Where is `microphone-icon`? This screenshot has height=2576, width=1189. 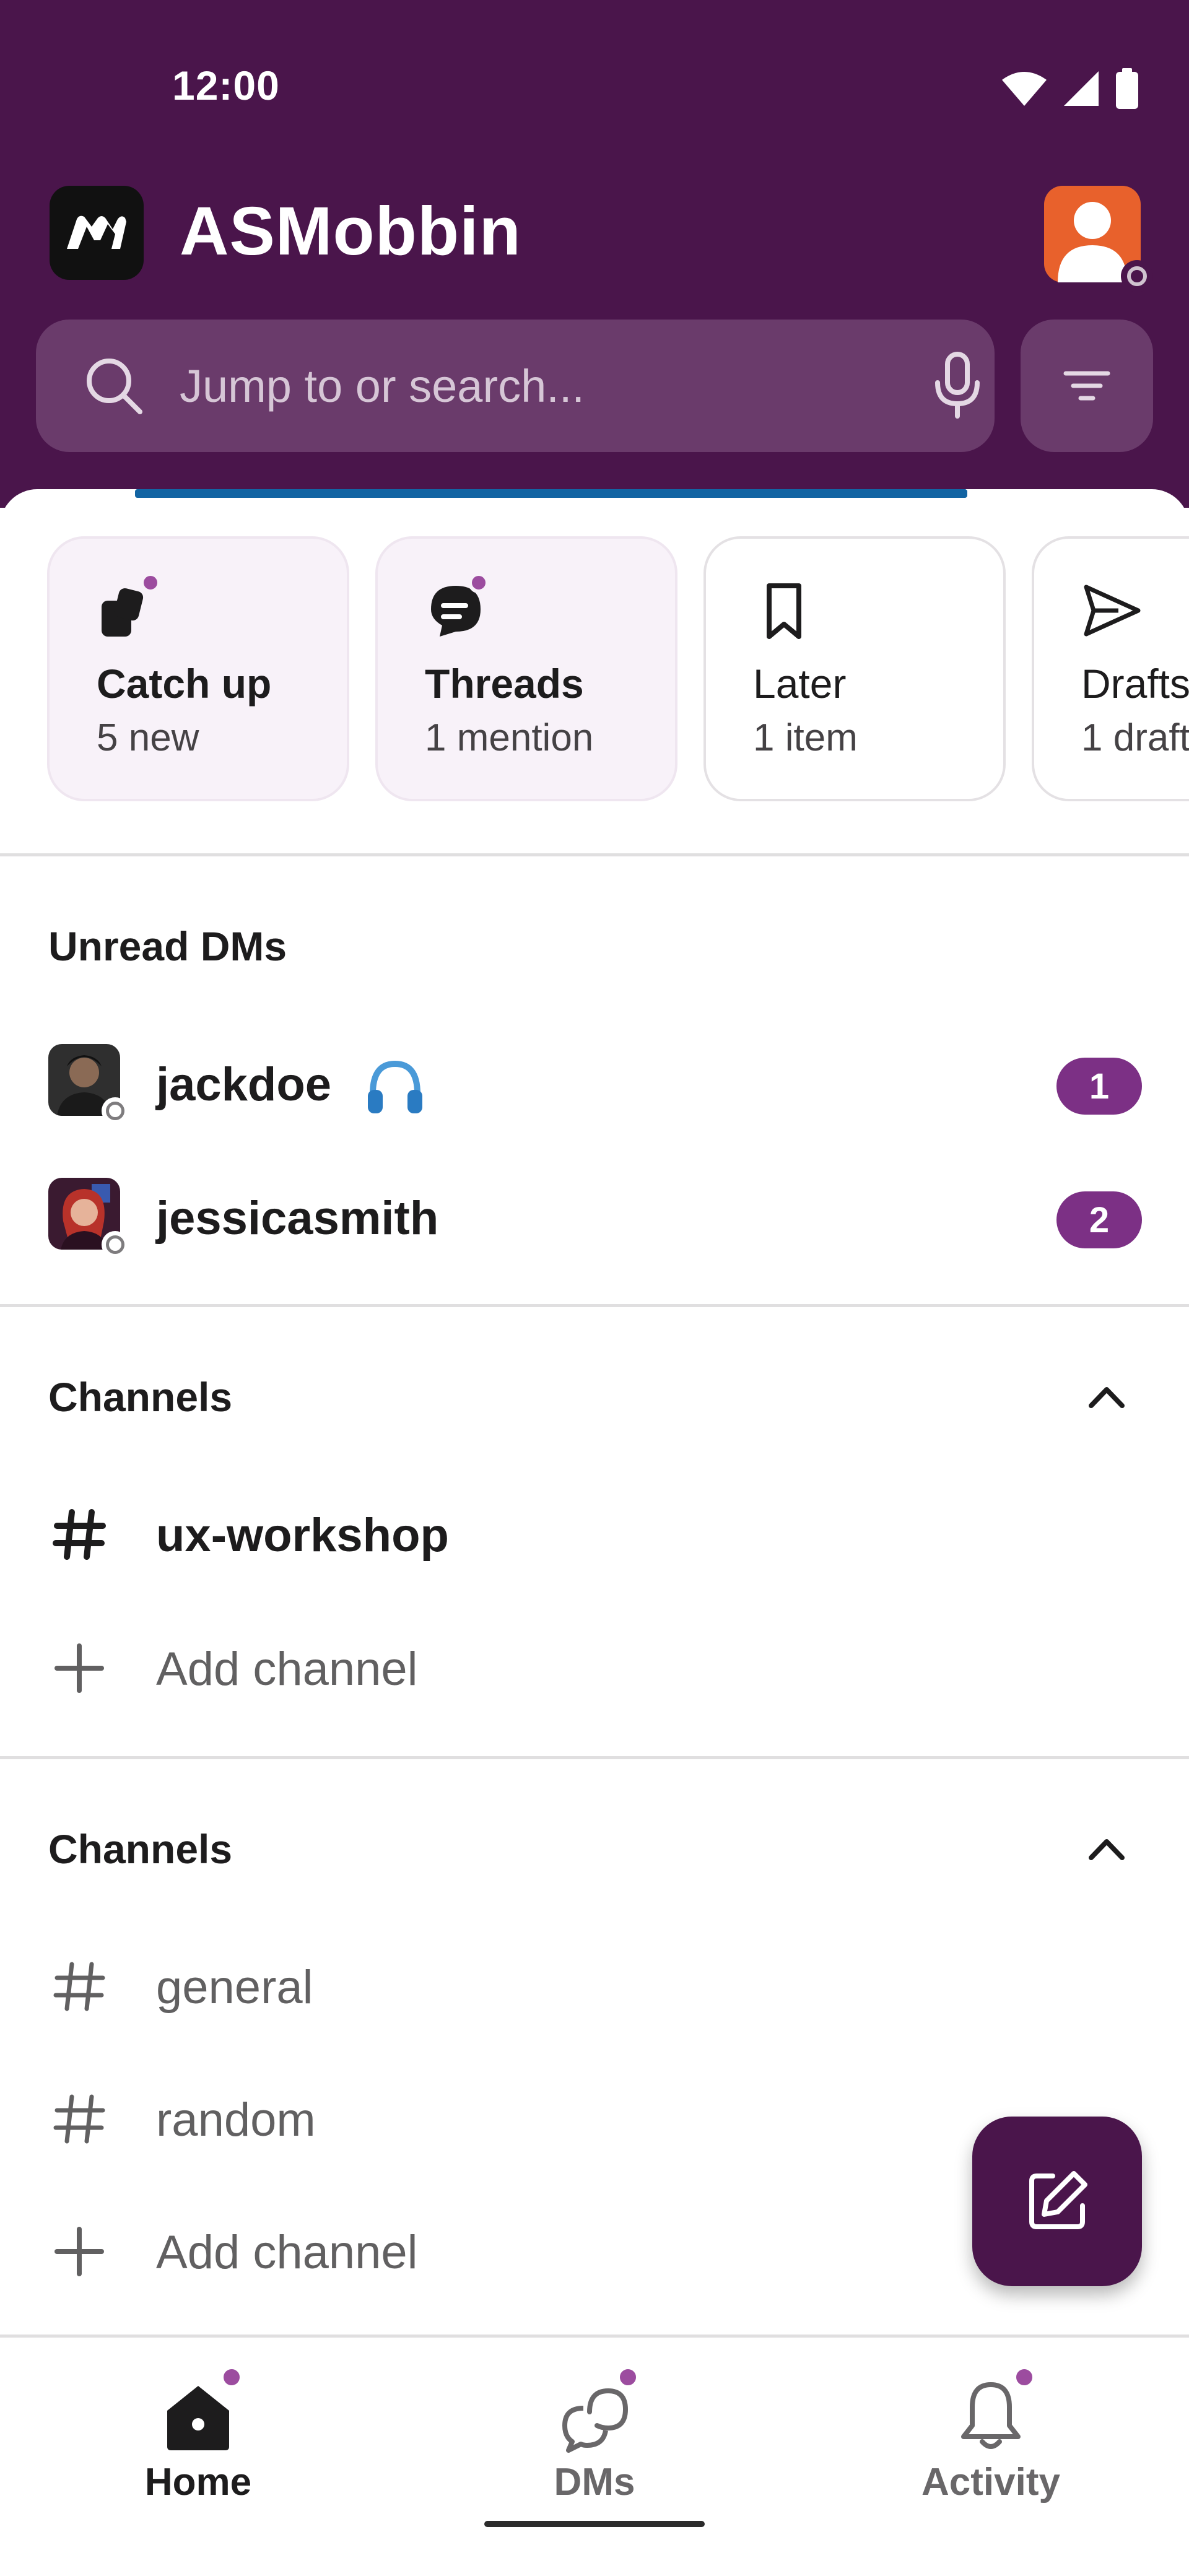 microphone-icon is located at coordinates (957, 385).